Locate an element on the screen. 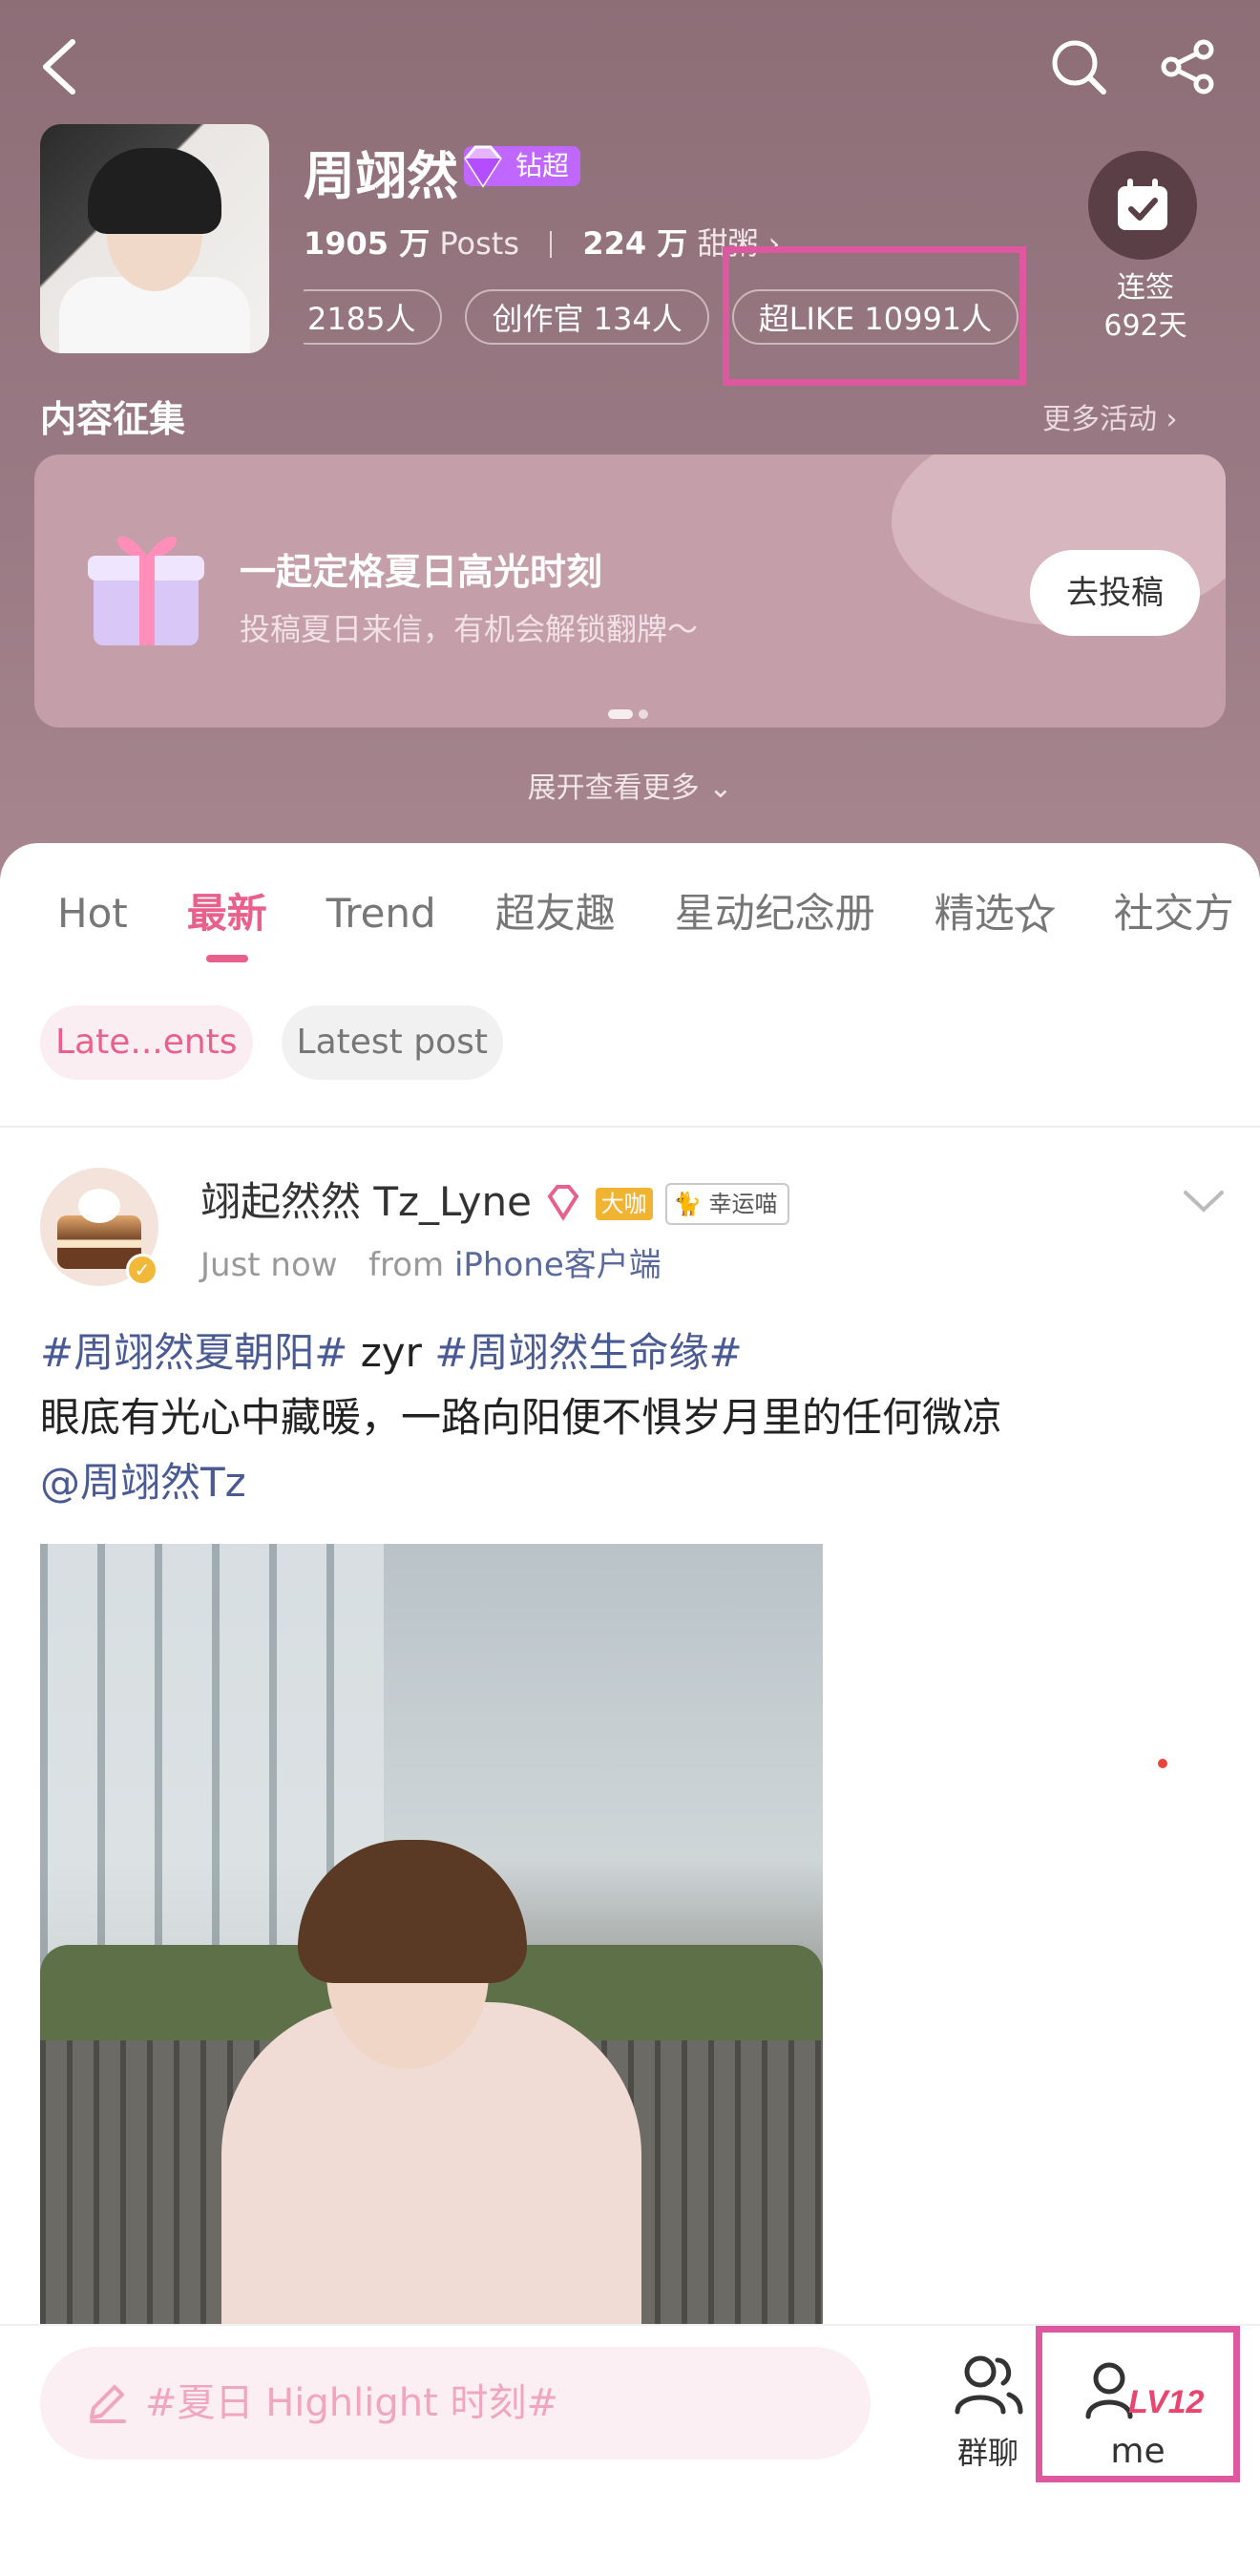 The image size is (1260, 2576). post-text-zyr: zyr is located at coordinates (391, 1352).